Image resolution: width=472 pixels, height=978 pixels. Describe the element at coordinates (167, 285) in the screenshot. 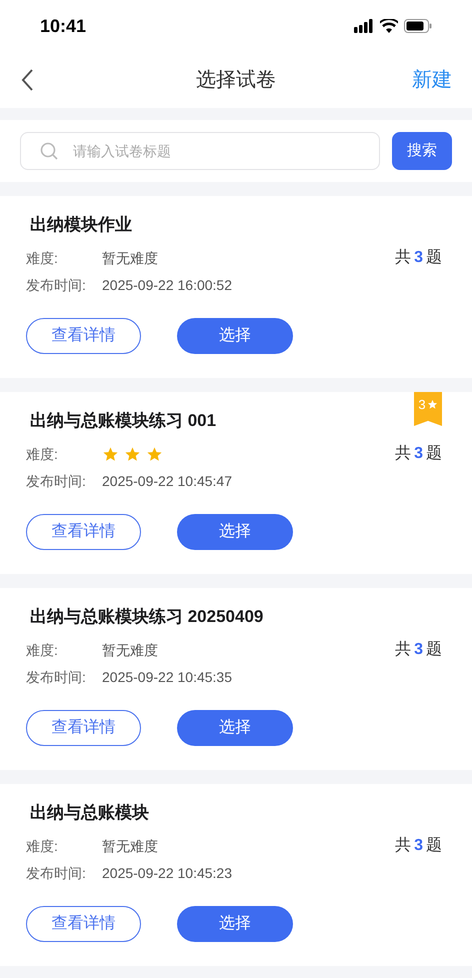

I see `publish-time: 2025-09-22 16:00:52` at that location.